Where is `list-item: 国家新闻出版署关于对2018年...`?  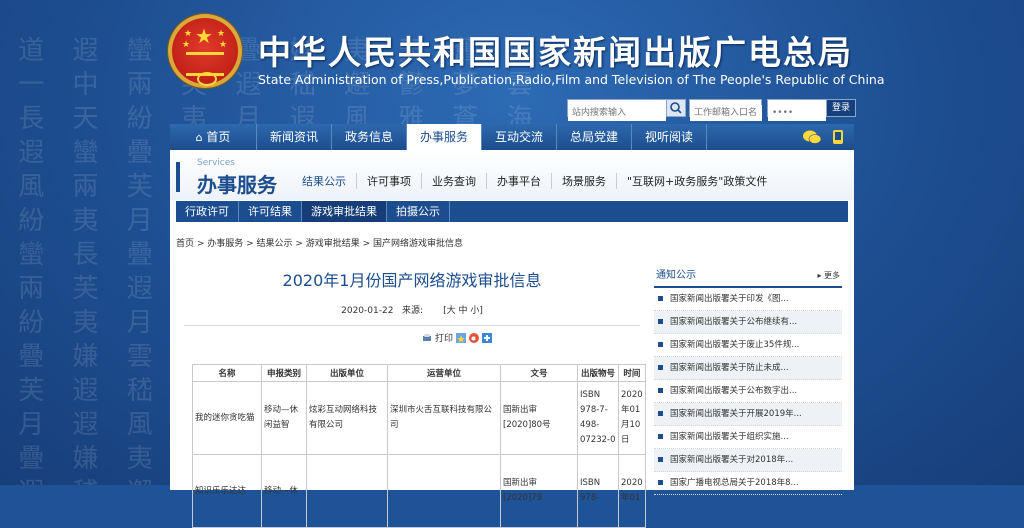 list-item: 国家新闻出版署关于对2018年... is located at coordinates (748, 460).